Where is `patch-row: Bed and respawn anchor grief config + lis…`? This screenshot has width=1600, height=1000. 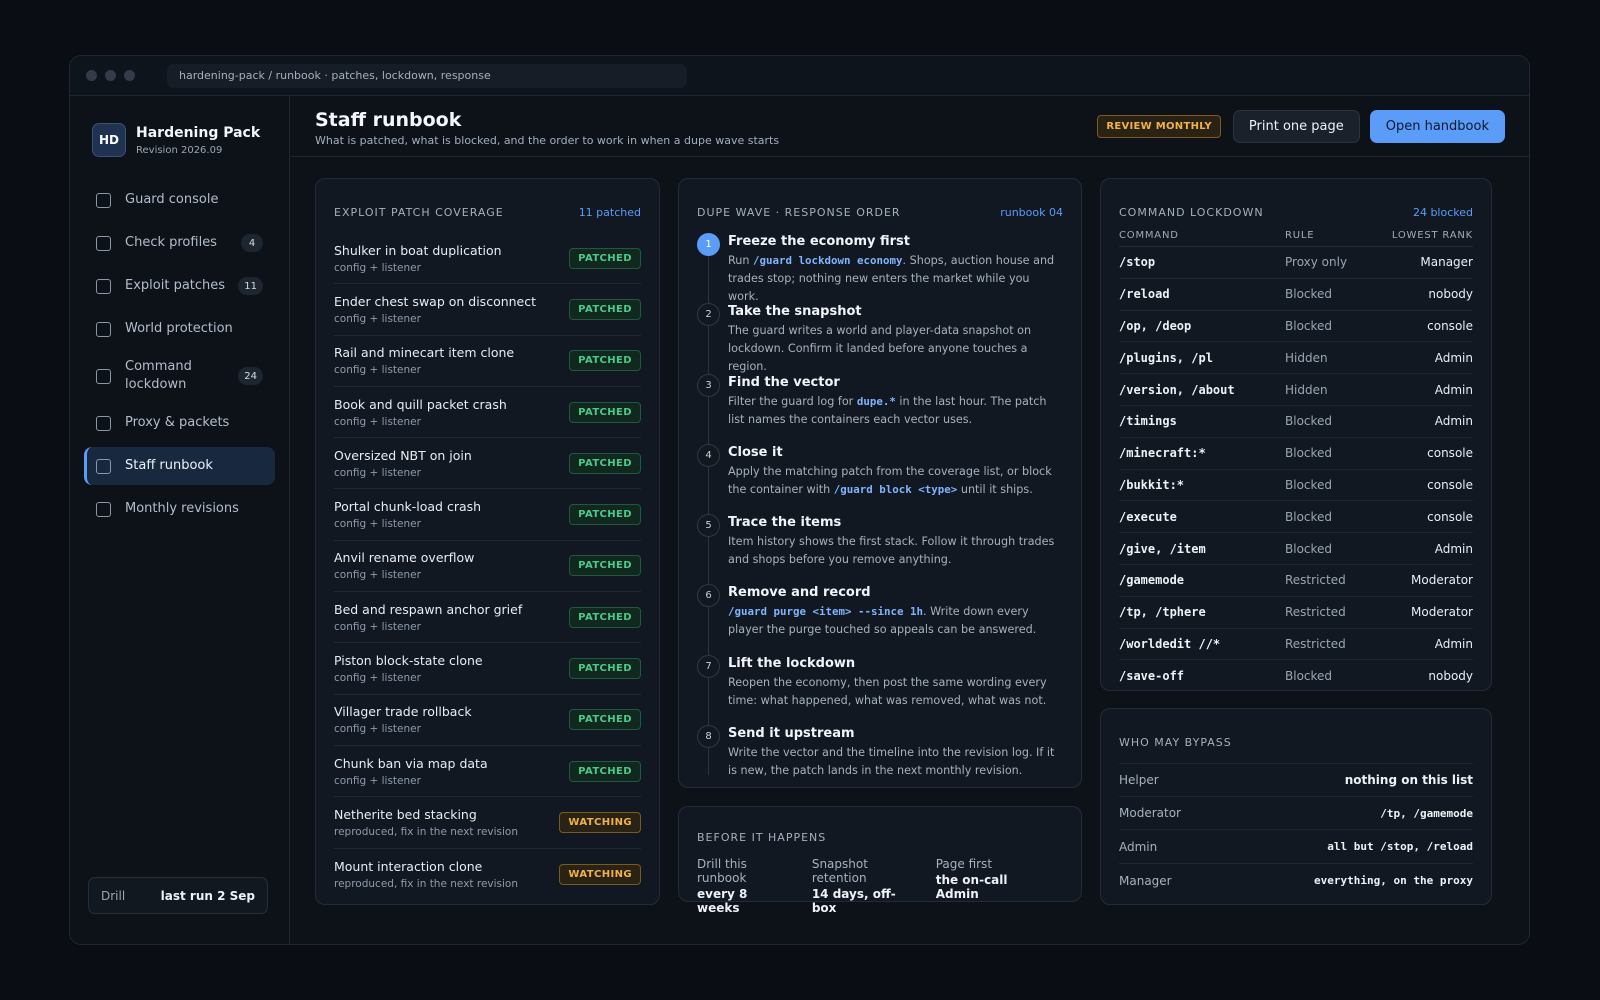 patch-row: Bed and respawn anchor grief config + lis… is located at coordinates (487, 618).